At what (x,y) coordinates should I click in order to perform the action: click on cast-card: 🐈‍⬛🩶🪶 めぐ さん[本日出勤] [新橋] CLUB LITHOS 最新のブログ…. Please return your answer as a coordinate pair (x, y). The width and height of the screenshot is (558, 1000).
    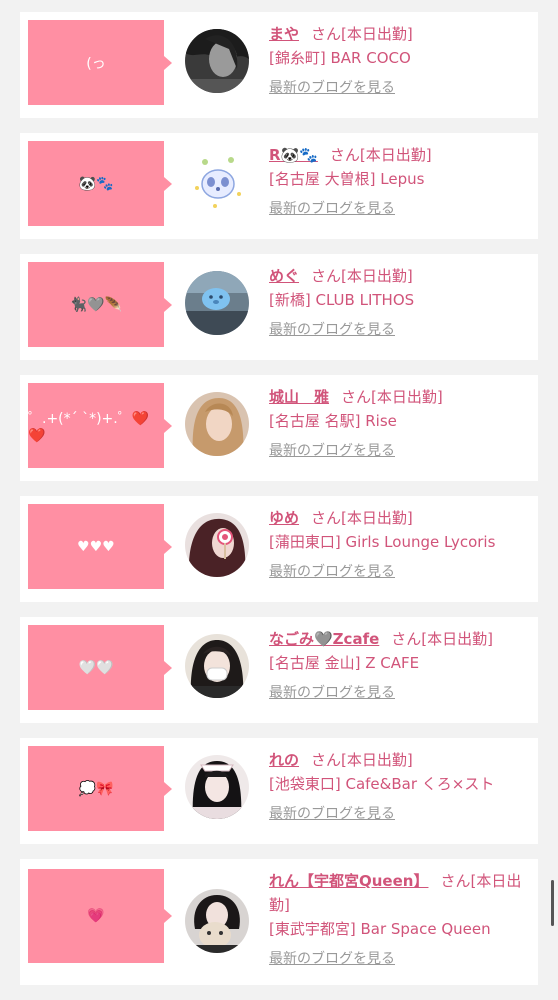
    Looking at the image, I should click on (279, 307).